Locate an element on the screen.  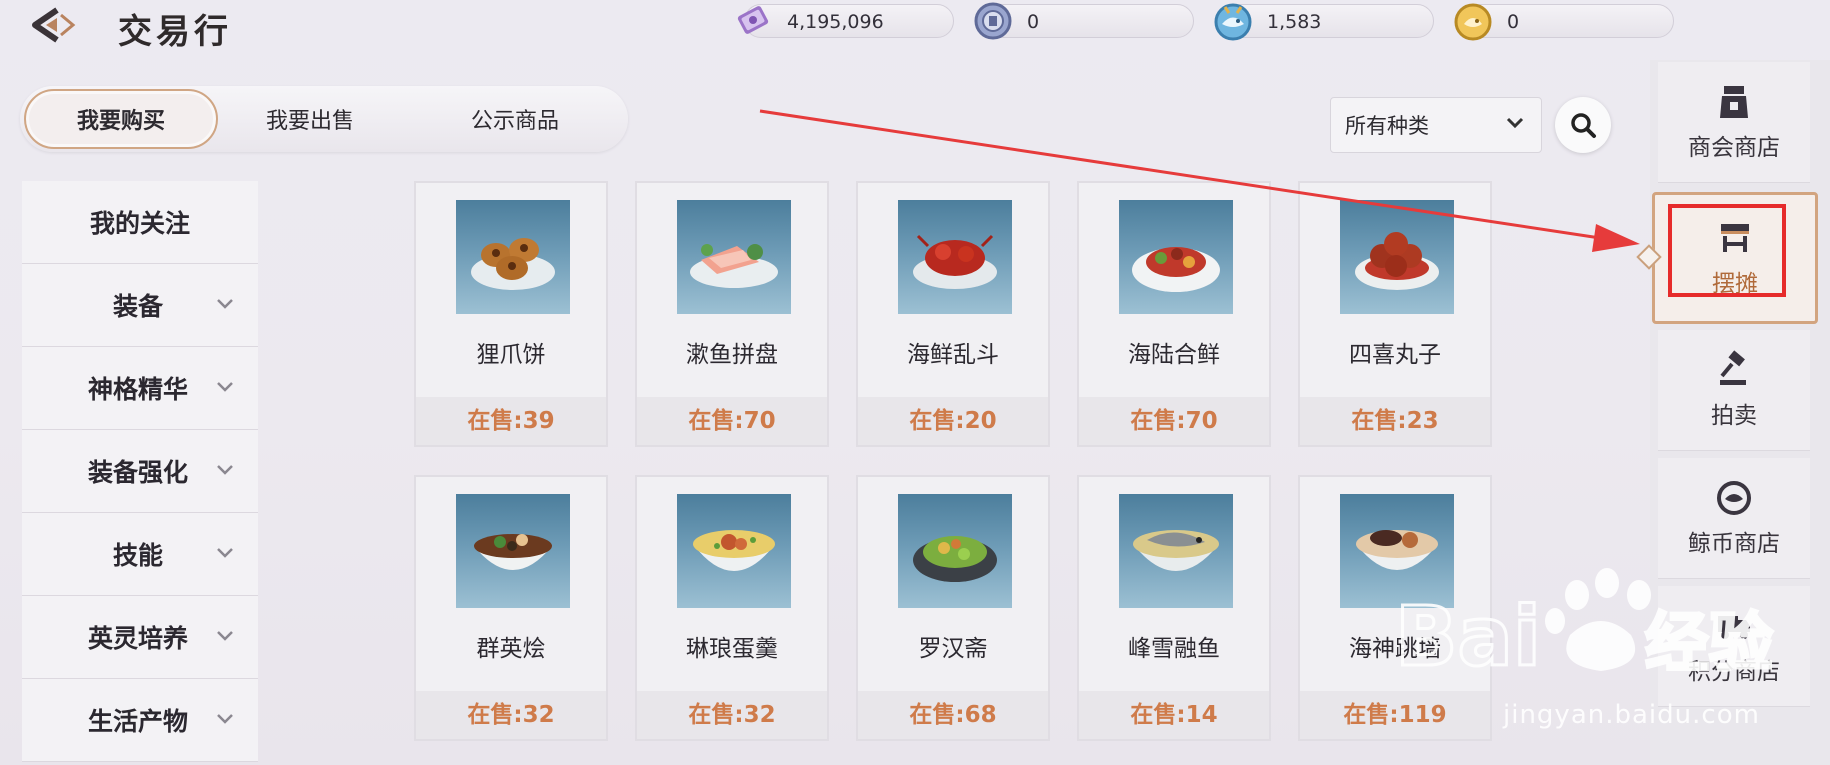
sidebar-item-label: 拍卖 is located at coordinates (1734, 416).